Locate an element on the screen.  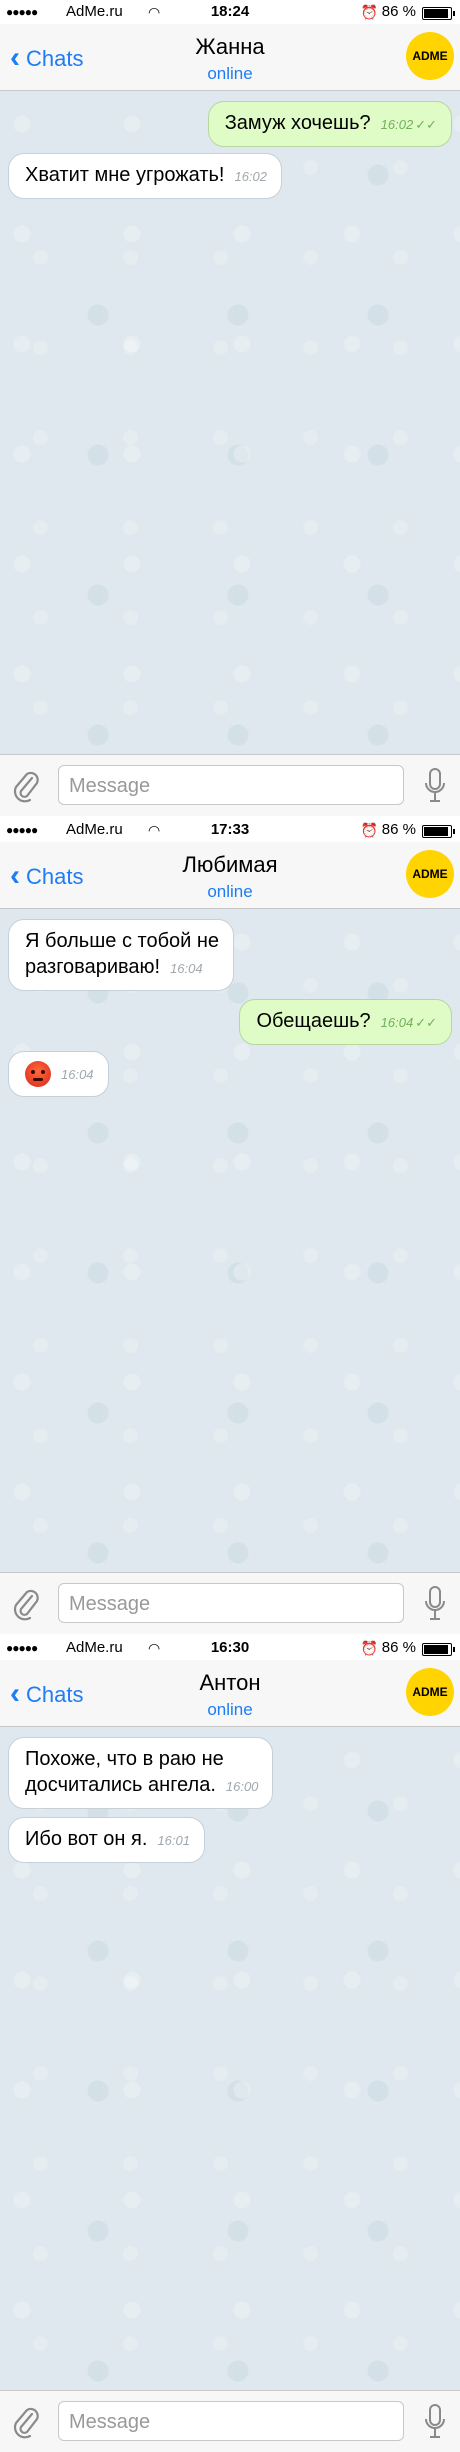
angry-face-emoji-icon is located at coordinates (38, 1073).